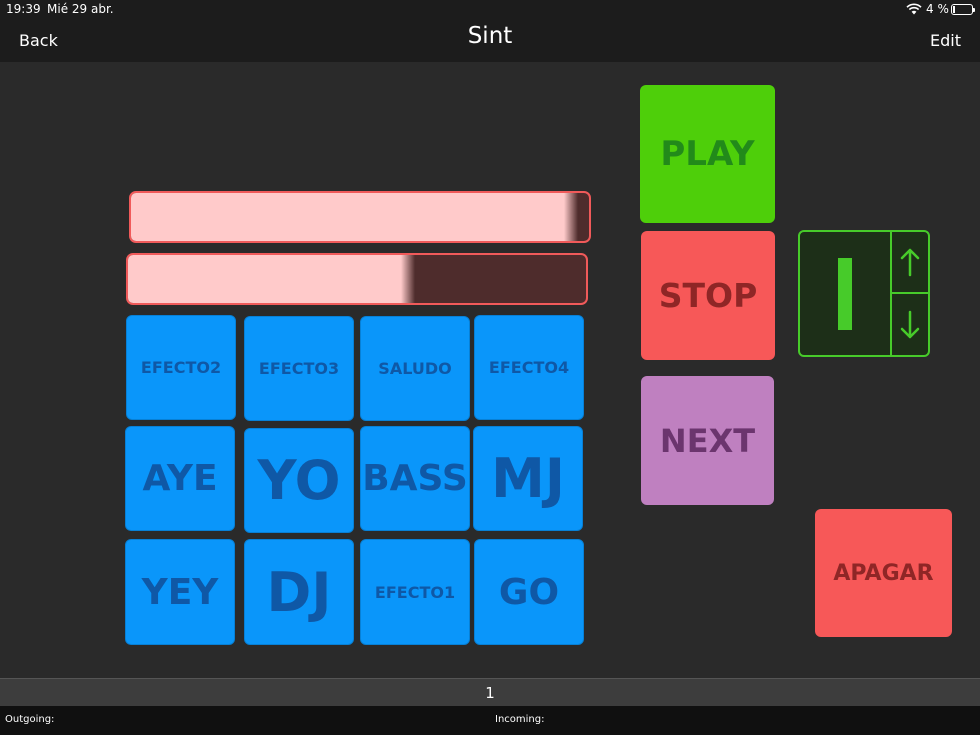 Image resolution: width=980 pixels, height=735 pixels. Describe the element at coordinates (520, 719) in the screenshot. I see `incoming-label: Incoming:` at that location.